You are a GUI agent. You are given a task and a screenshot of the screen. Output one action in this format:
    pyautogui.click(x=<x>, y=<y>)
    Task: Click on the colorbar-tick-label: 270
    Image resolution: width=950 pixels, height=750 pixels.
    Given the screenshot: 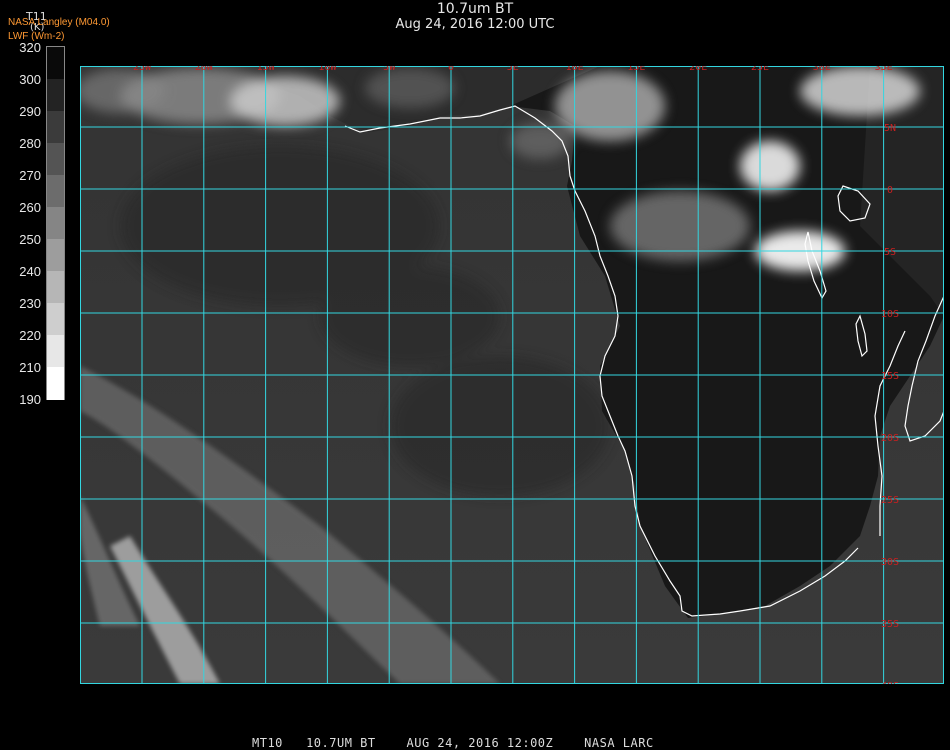 What is the action you would take?
    pyautogui.click(x=30, y=175)
    